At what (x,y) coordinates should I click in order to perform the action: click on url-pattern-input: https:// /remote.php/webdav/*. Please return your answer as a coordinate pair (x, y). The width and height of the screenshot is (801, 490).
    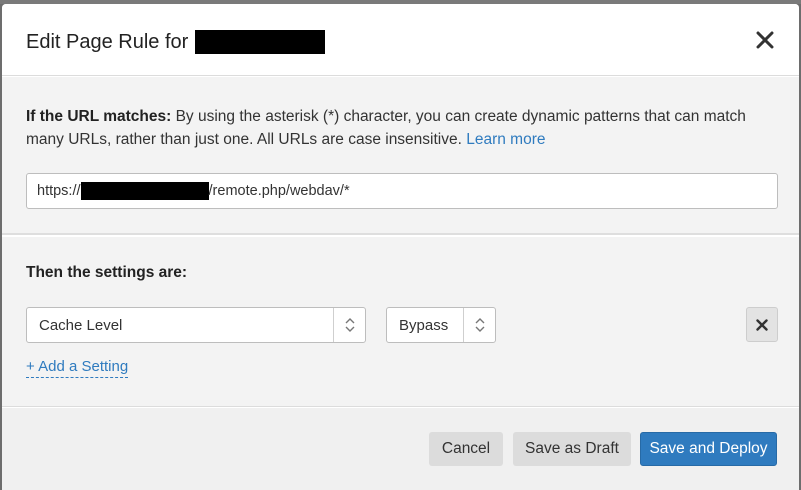
    Looking at the image, I should click on (402, 191).